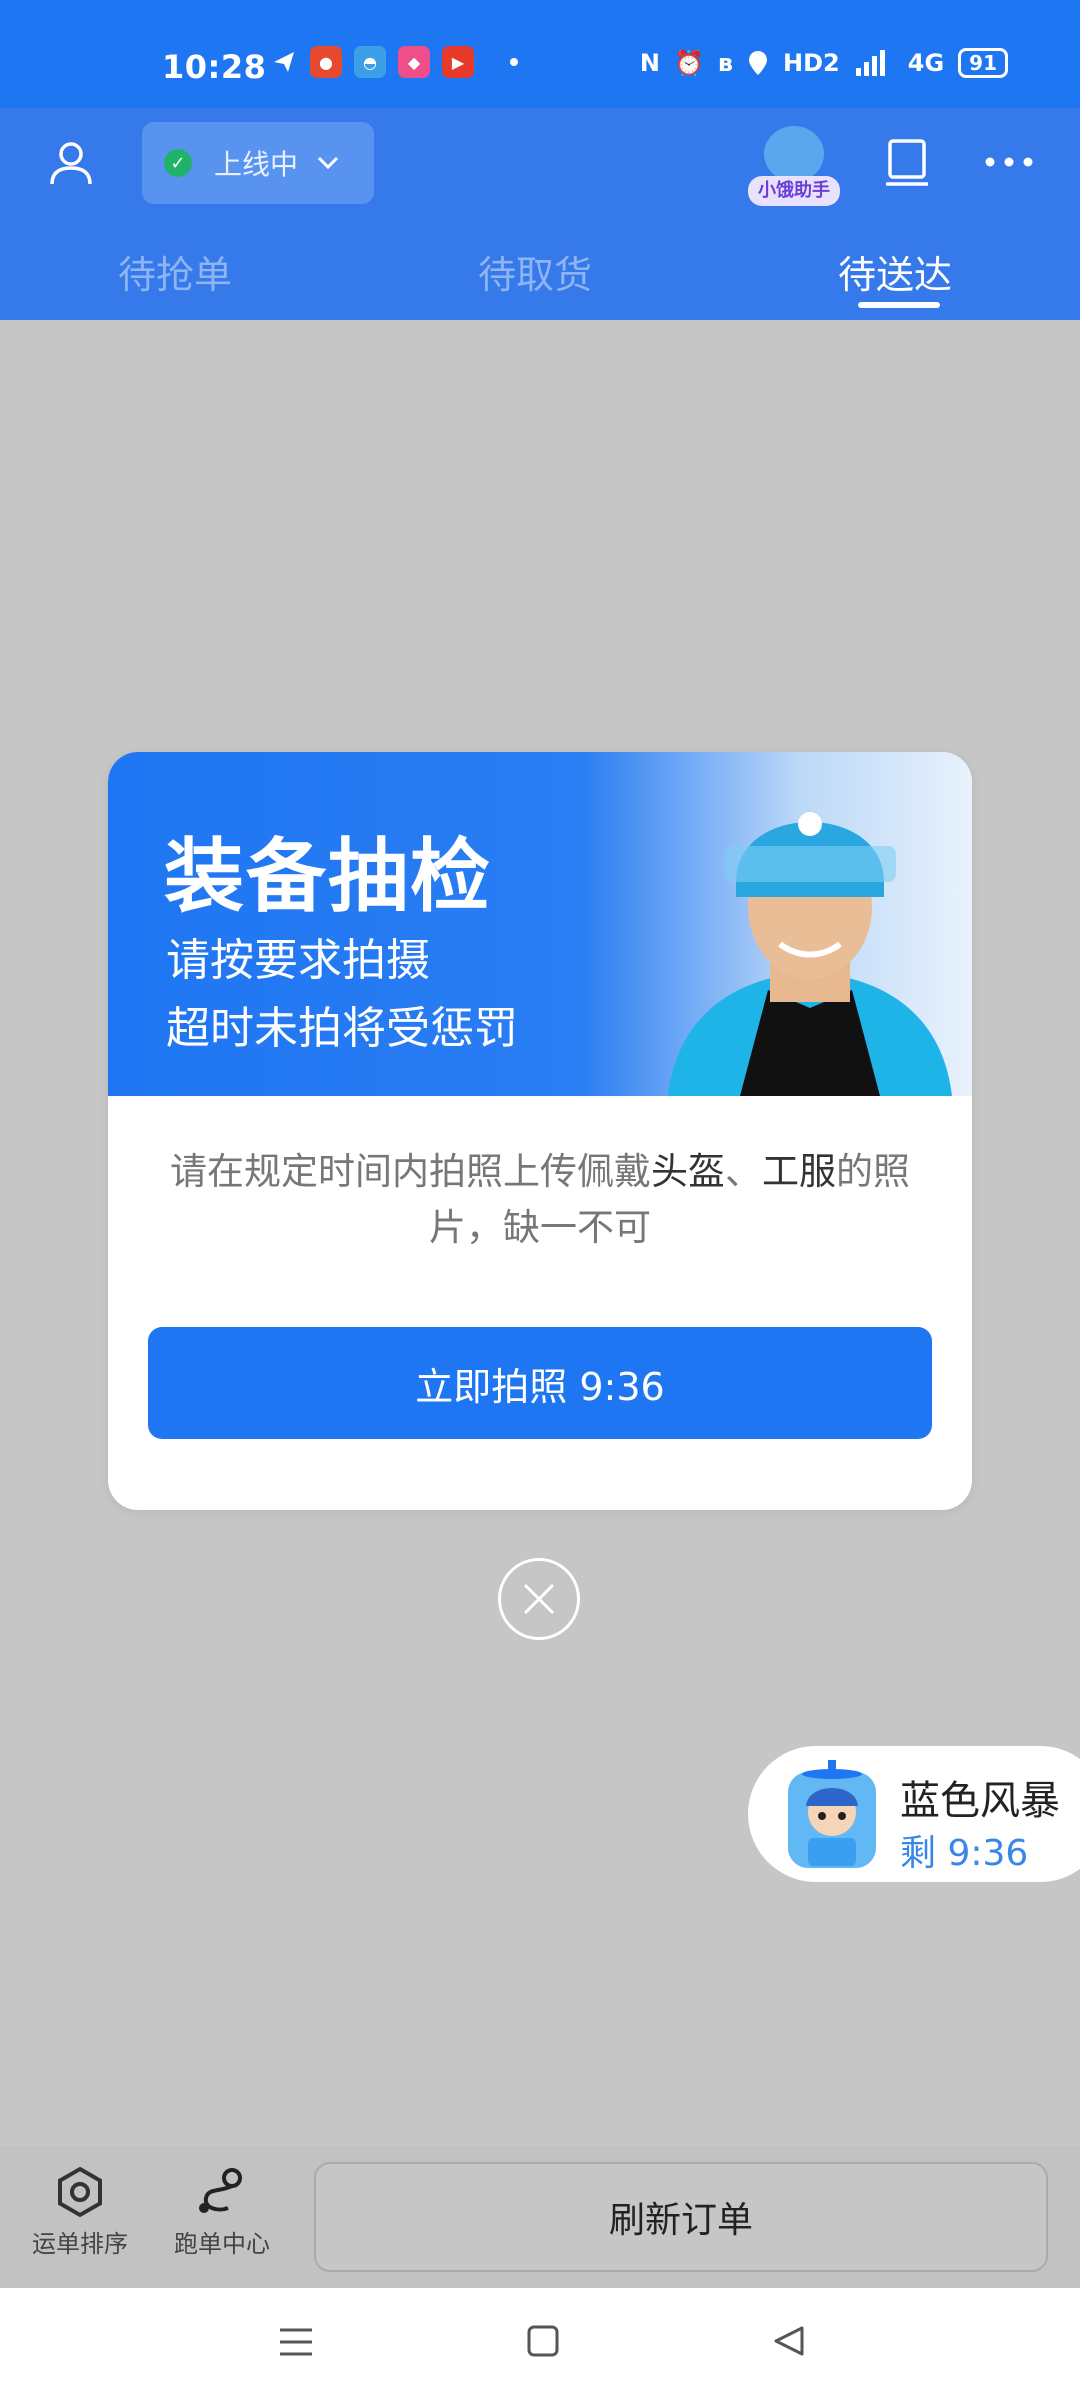 This screenshot has width=1080, height=2400. Describe the element at coordinates (222, 2244) in the screenshot. I see `run-center-label: 跑单中心` at that location.